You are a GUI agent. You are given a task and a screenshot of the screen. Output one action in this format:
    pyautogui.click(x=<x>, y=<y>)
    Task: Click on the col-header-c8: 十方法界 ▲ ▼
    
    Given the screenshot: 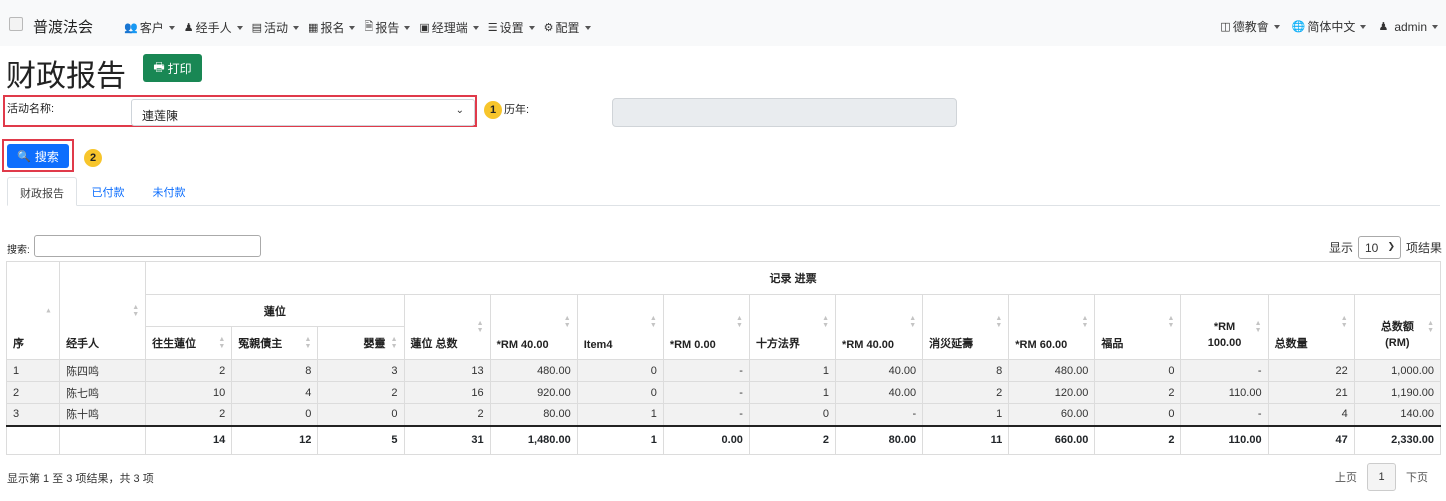 What is the action you would take?
    pyautogui.click(x=792, y=327)
    